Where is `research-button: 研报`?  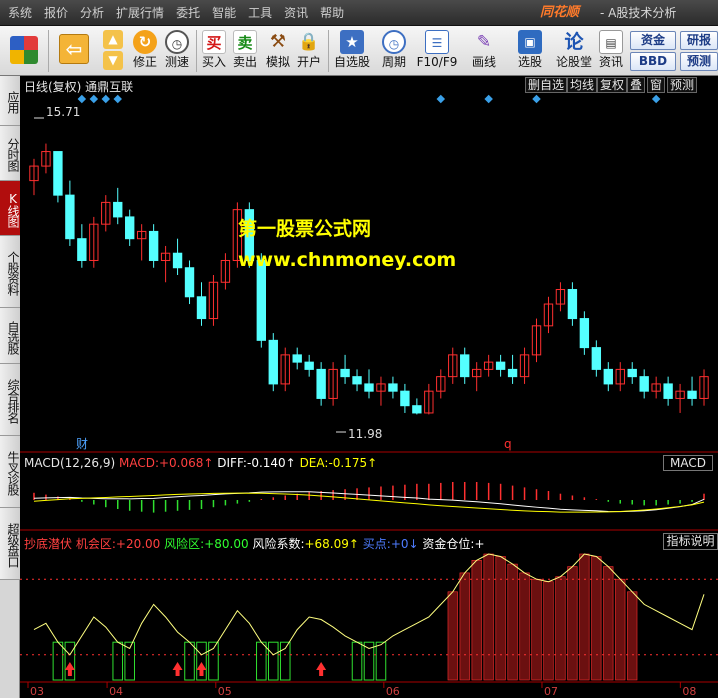 research-button: 研报 is located at coordinates (699, 40).